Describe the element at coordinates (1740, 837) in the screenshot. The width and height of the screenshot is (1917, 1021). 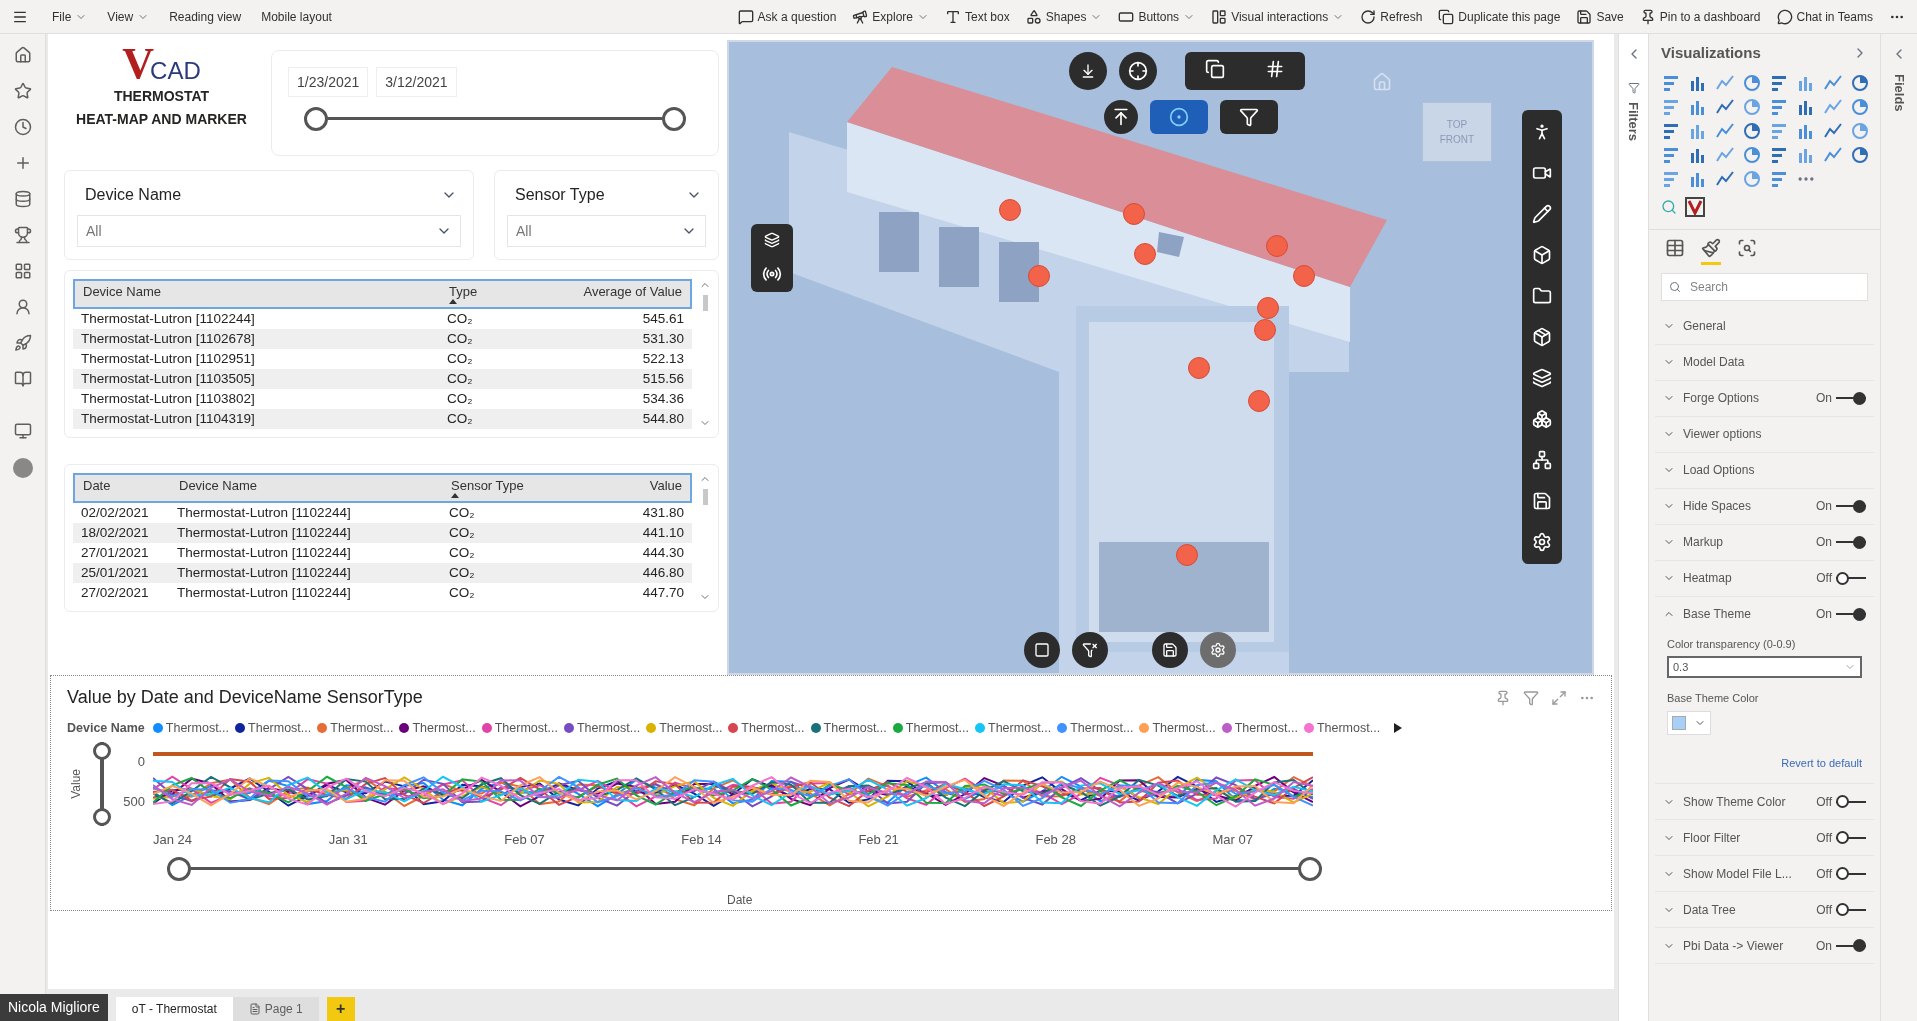
I see `section-header: Floor Filter` at that location.